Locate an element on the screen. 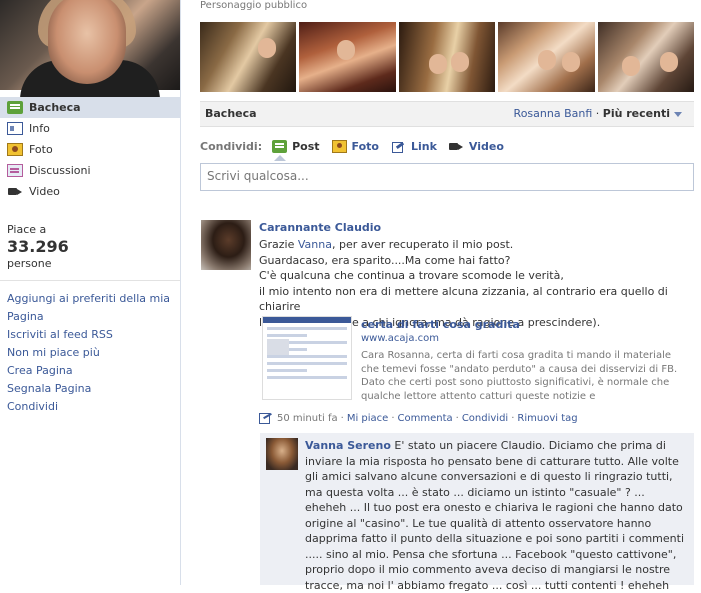  link-icon is located at coordinates (398, 146).